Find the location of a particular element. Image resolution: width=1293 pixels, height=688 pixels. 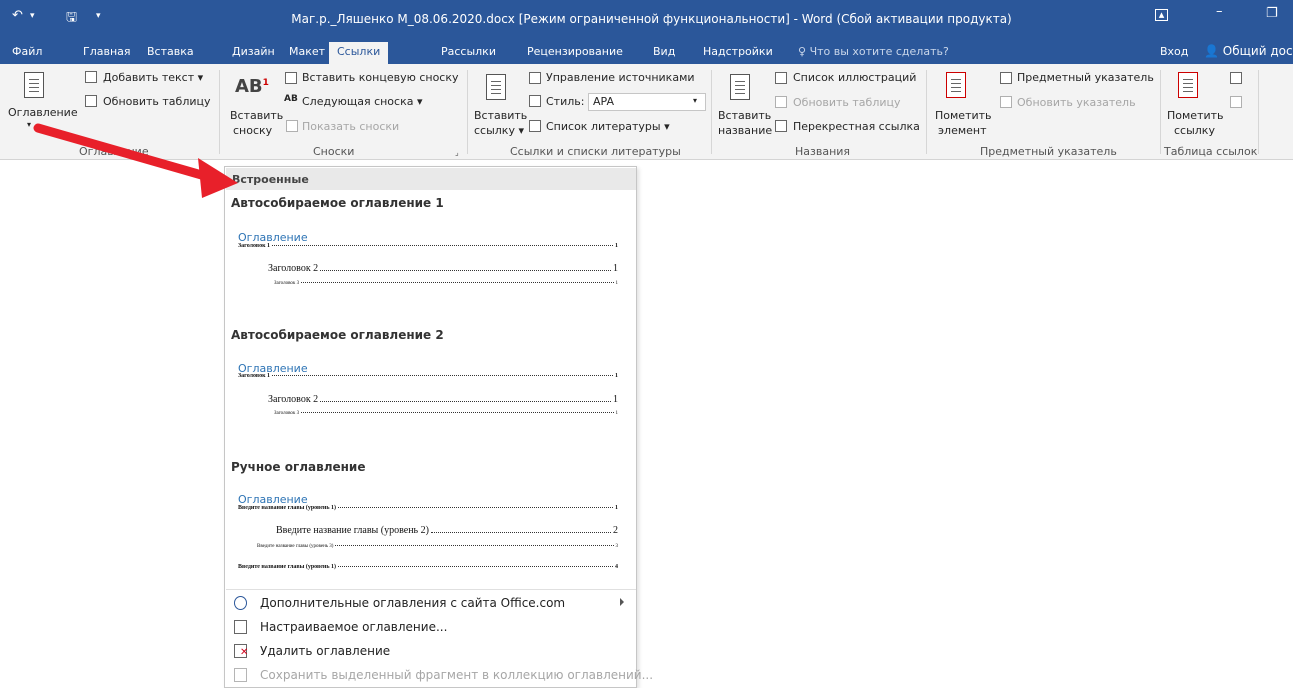

mark-entry-button-line2: элемент is located at coordinates (962, 130).